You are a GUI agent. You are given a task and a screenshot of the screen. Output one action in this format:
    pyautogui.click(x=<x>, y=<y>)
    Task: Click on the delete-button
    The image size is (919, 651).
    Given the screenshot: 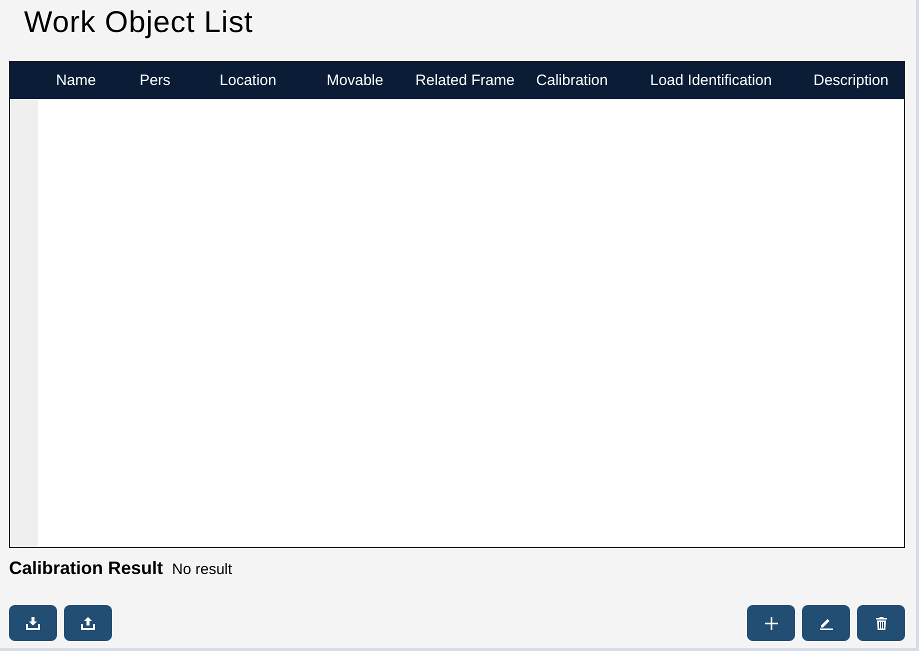 What is the action you would take?
    pyautogui.click(x=881, y=623)
    